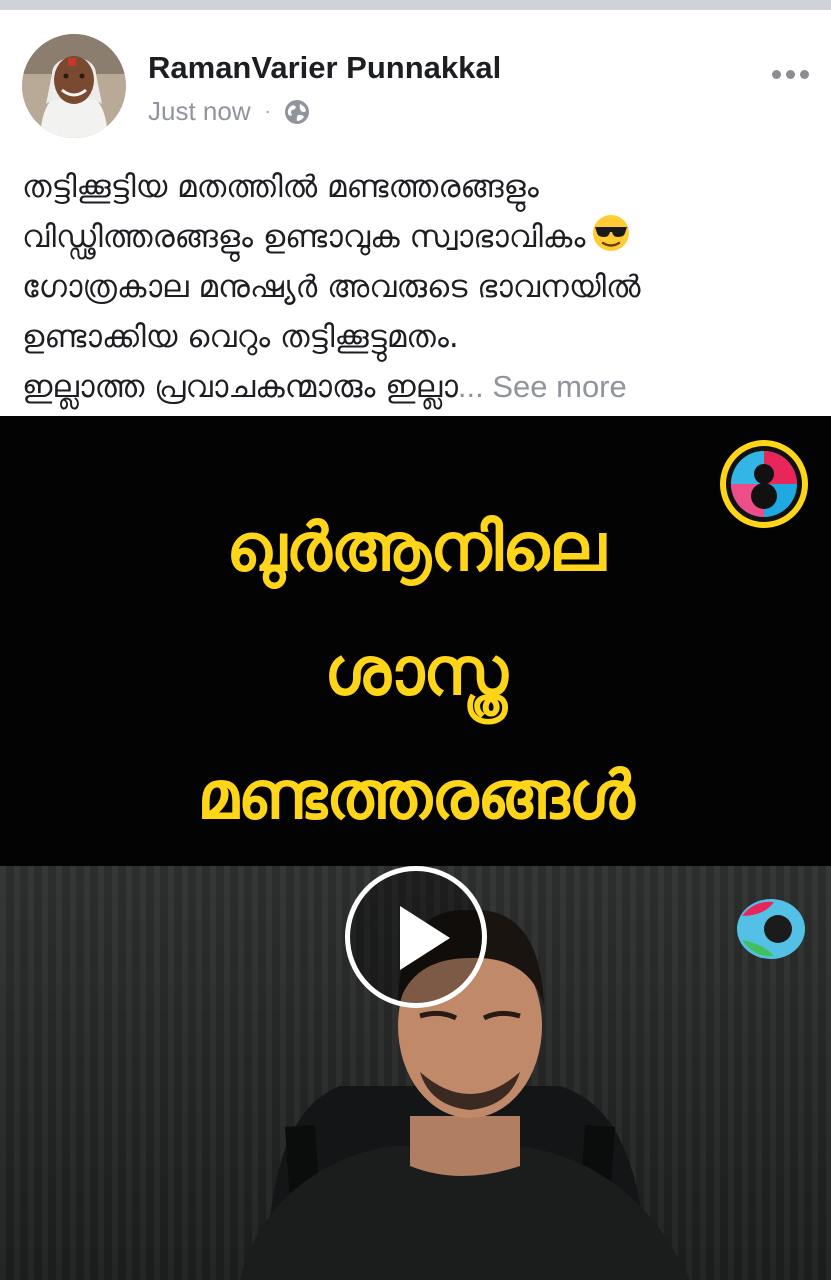 This screenshot has height=1280, width=831. I want to click on post-text-segment: ഇല്ലാത്ത പ്രവാചകന്മാരും ഇല്ലാ, so click(240, 387).